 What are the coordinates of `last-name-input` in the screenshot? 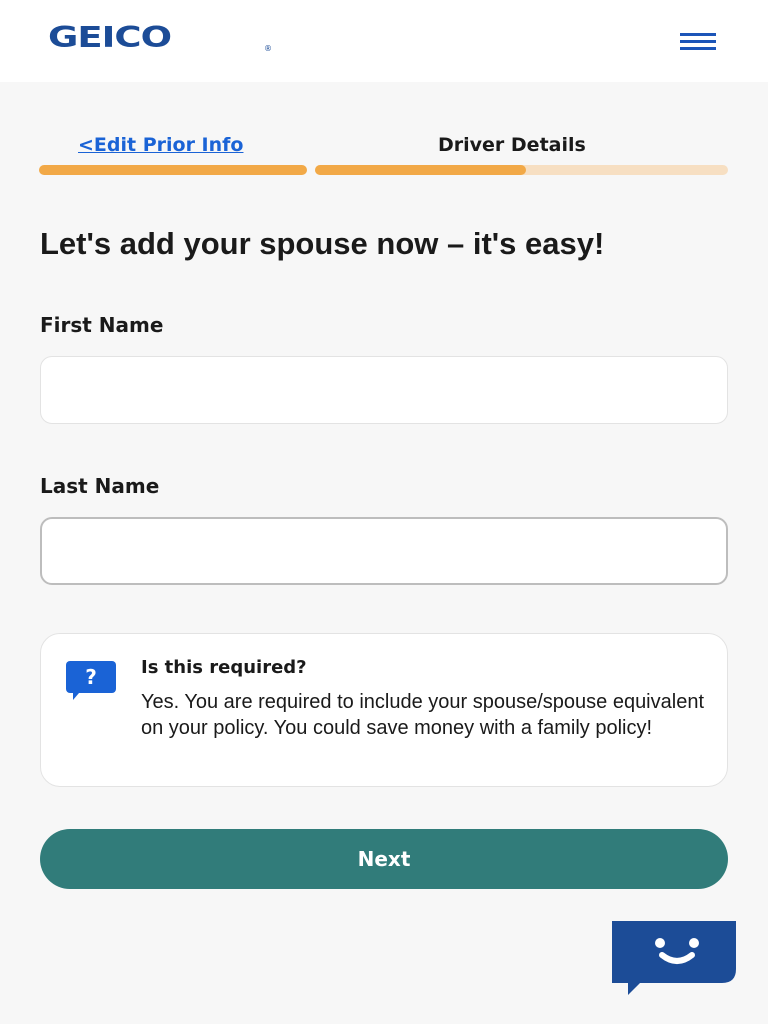 It's located at (384, 551).